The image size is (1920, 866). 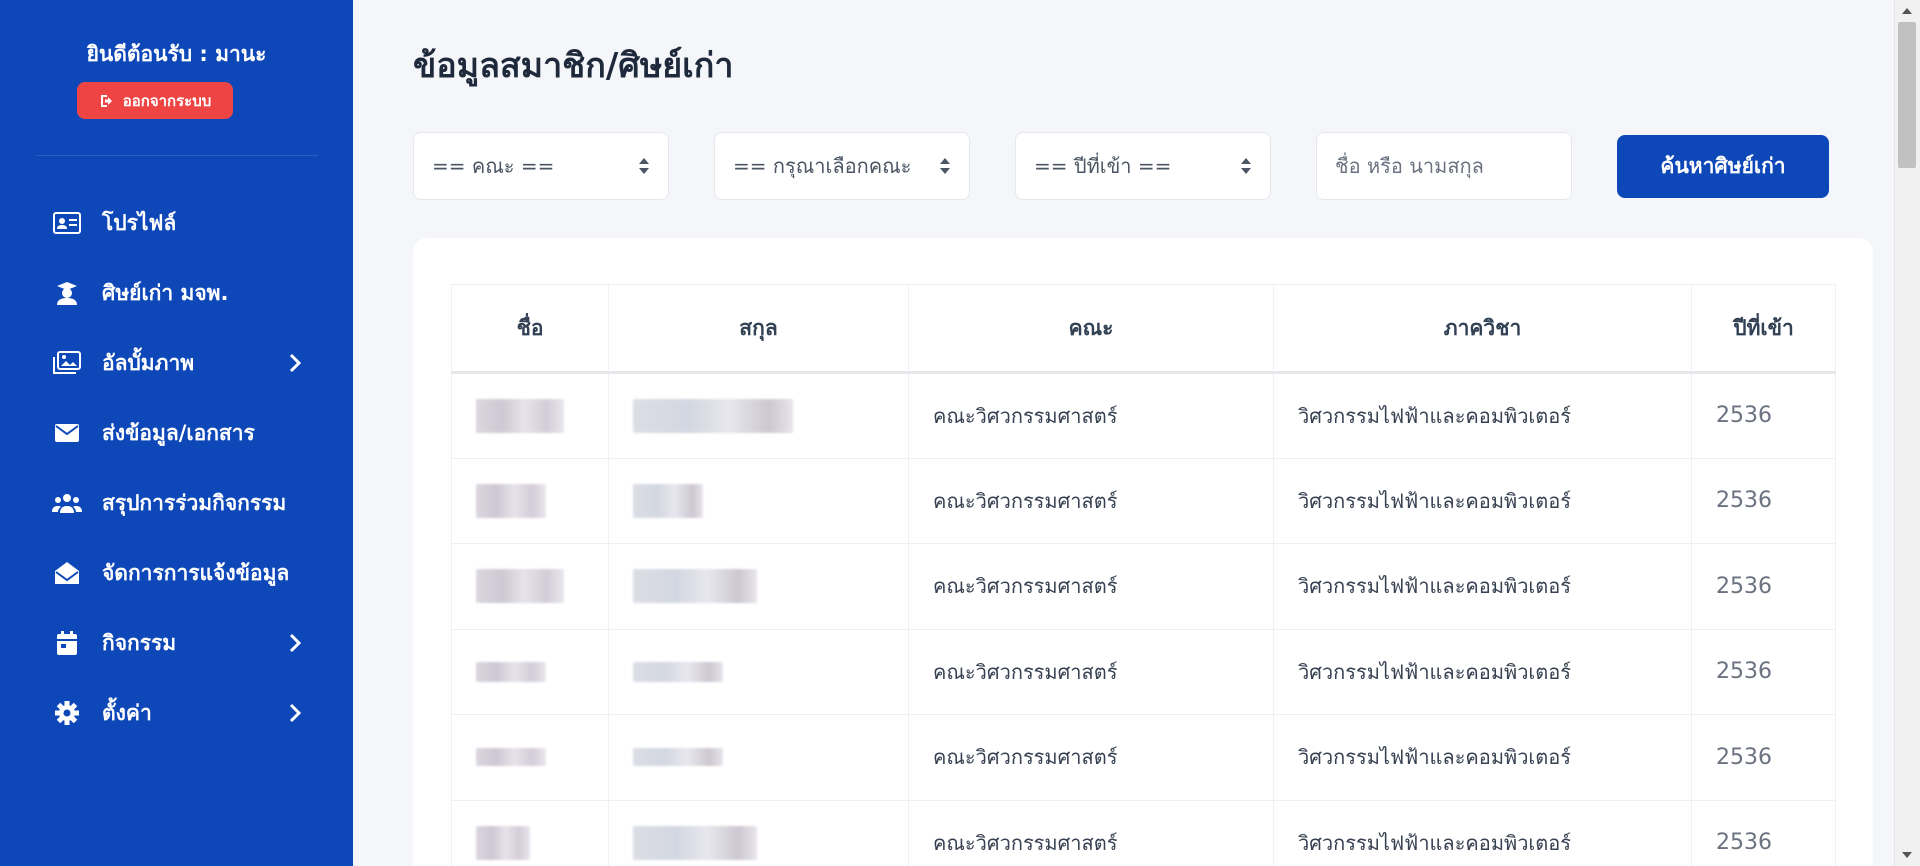 I want to click on logout-label: ออกจากระบบ, so click(x=167, y=100).